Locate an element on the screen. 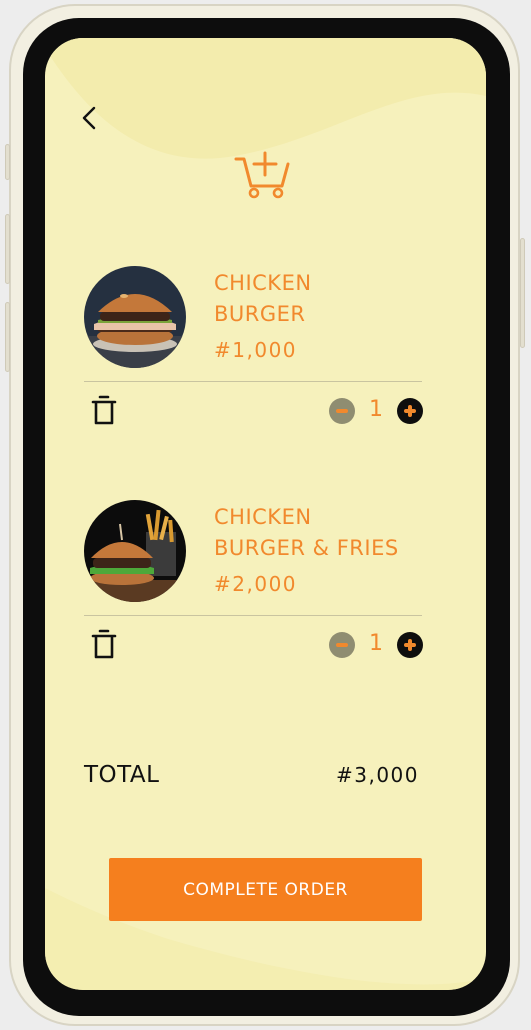  item-price: #2,000 is located at coordinates (256, 584).